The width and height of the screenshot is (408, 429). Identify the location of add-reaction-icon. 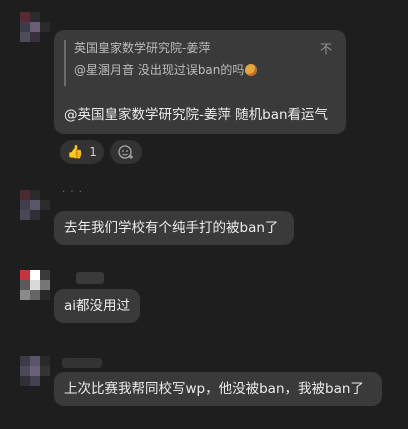
(125, 152).